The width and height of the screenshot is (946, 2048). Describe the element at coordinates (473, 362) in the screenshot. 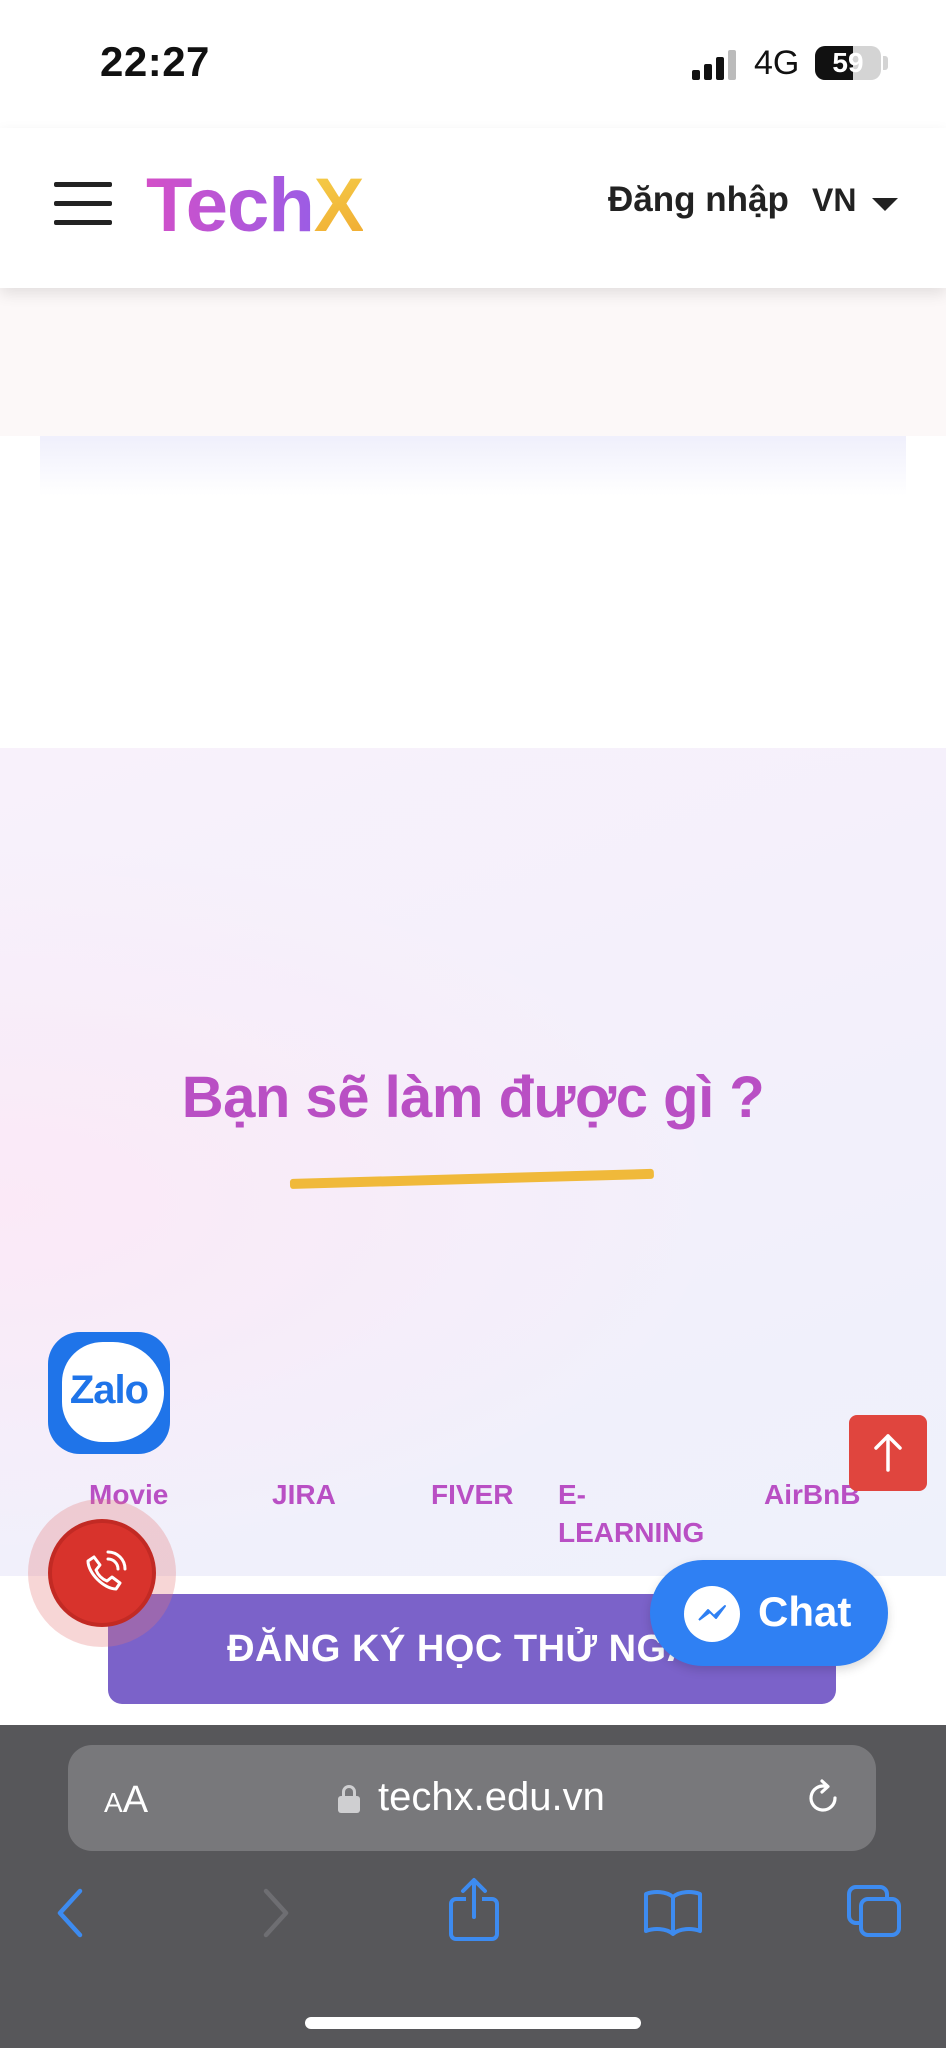

I see `banner-area` at that location.